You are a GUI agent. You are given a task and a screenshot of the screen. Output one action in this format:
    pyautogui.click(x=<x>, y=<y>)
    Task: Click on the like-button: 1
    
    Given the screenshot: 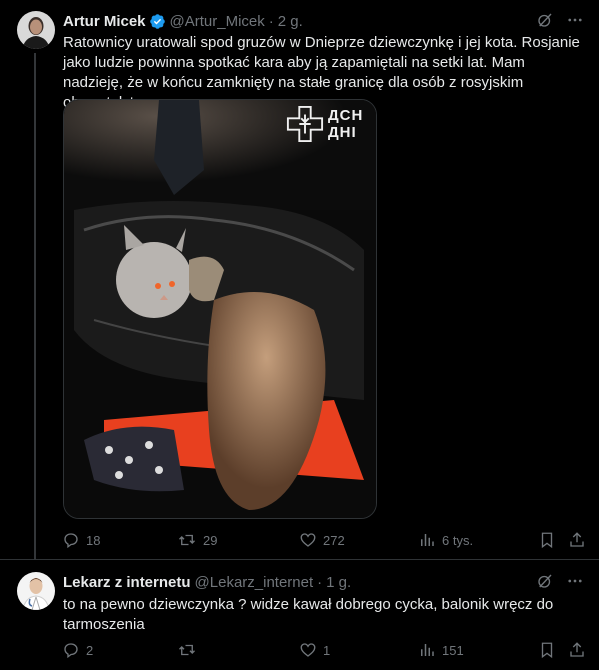 What is the action you would take?
    pyautogui.click(x=314, y=650)
    